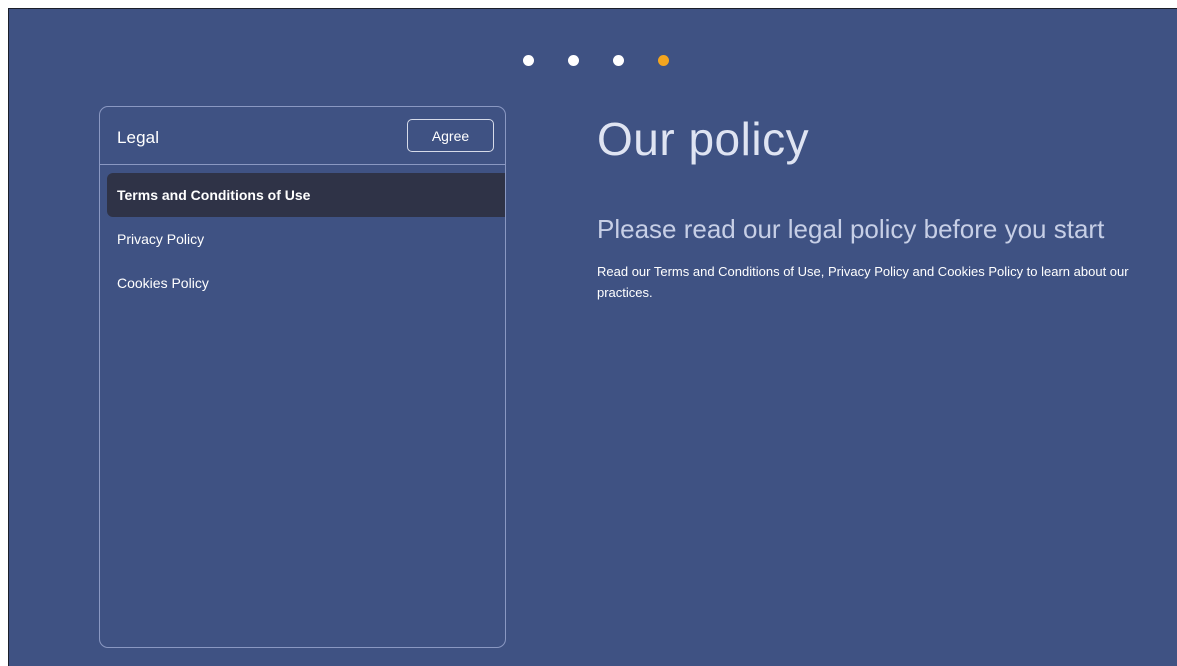 This screenshot has height=666, width=1177. I want to click on menu-item-terms: Terms and Conditions of Use, so click(306, 195).